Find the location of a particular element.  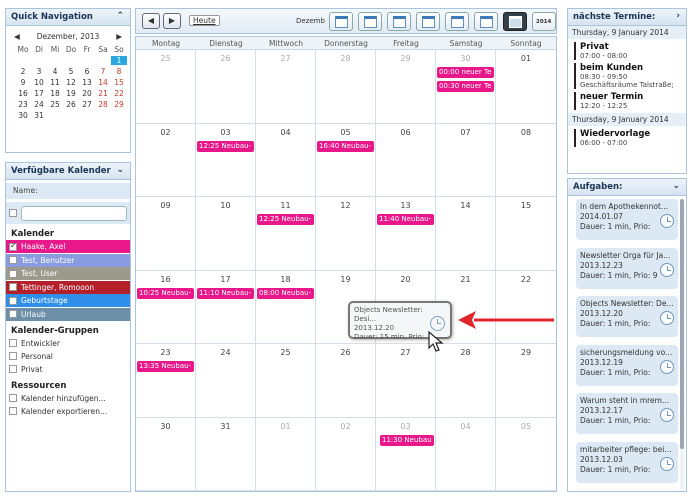

mini-day: 17 is located at coordinates (39, 93).